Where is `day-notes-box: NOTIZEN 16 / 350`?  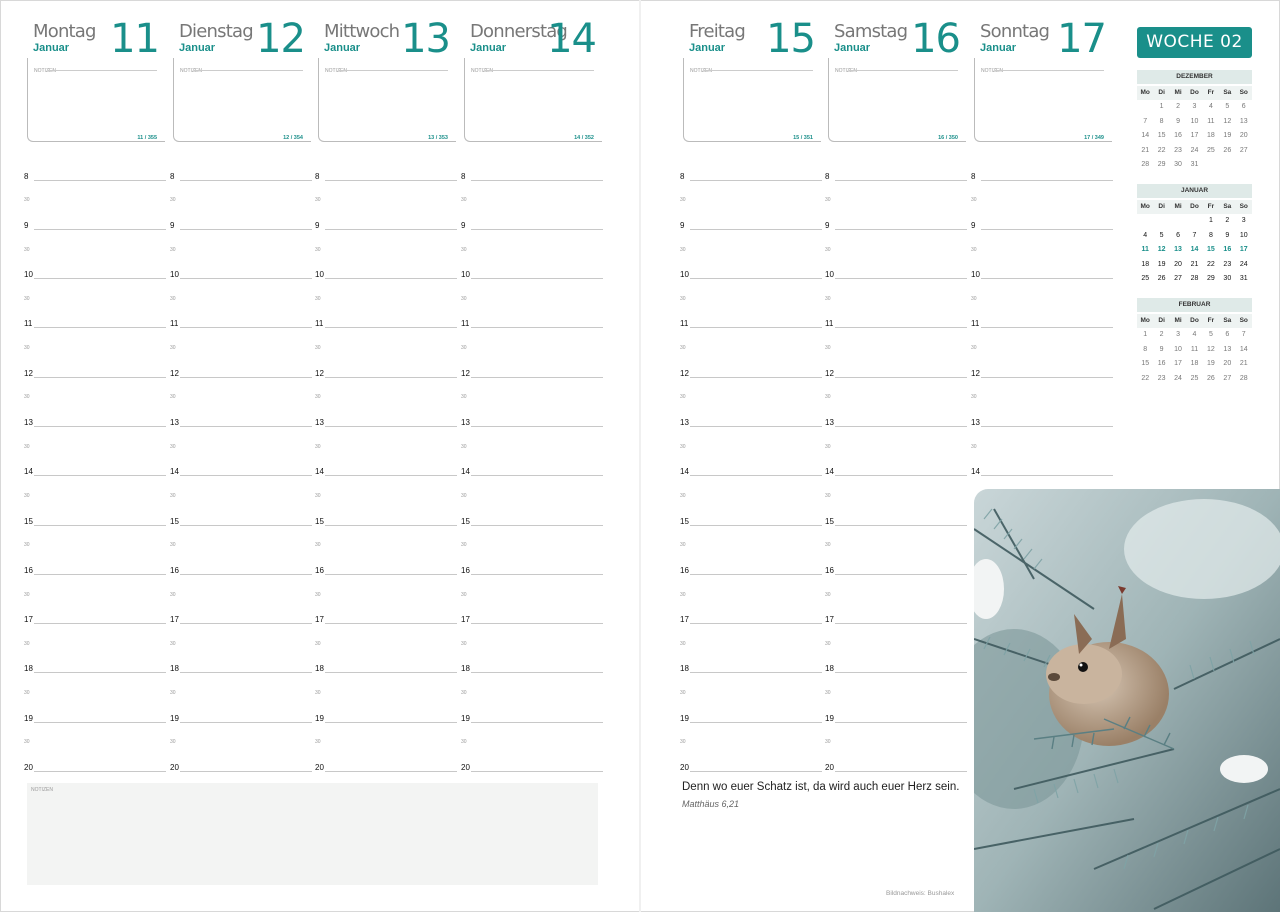 day-notes-box: NOTIZEN 16 / 350 is located at coordinates (897, 100).